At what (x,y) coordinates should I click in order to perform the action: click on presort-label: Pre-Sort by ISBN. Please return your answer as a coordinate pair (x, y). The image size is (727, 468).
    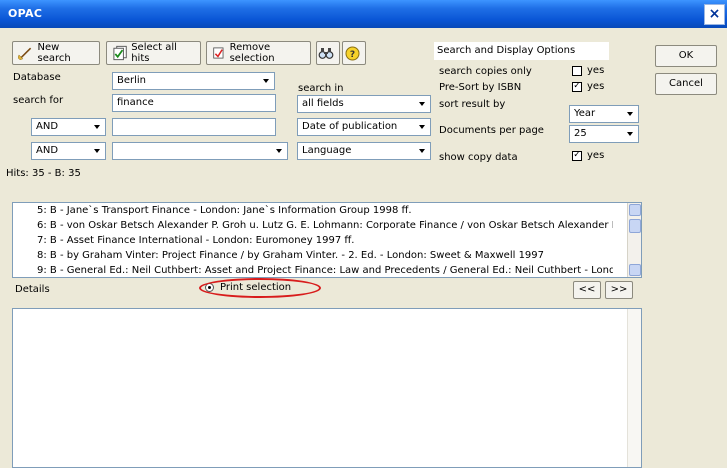
    Looking at the image, I should click on (480, 87).